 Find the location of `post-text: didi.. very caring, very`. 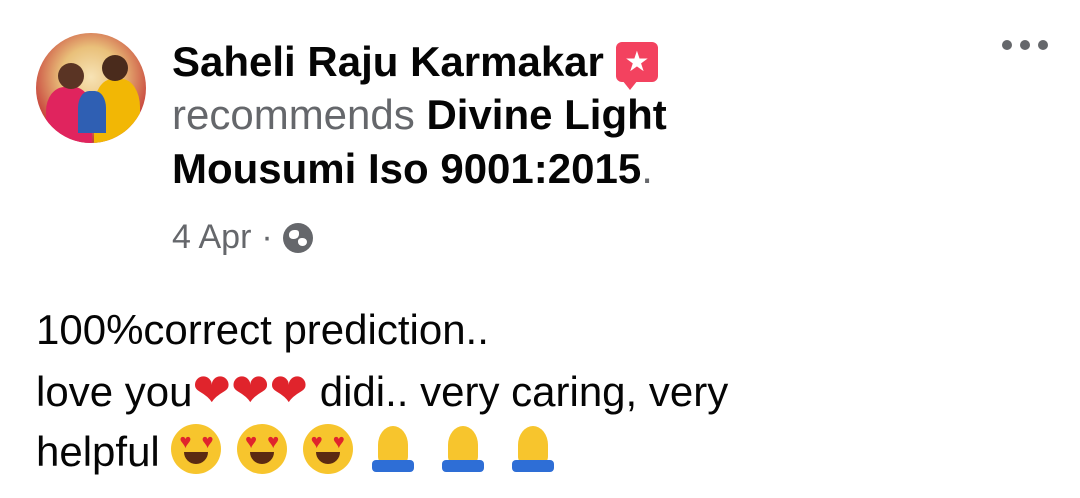

post-text: didi.. very caring, very is located at coordinates (518, 391).